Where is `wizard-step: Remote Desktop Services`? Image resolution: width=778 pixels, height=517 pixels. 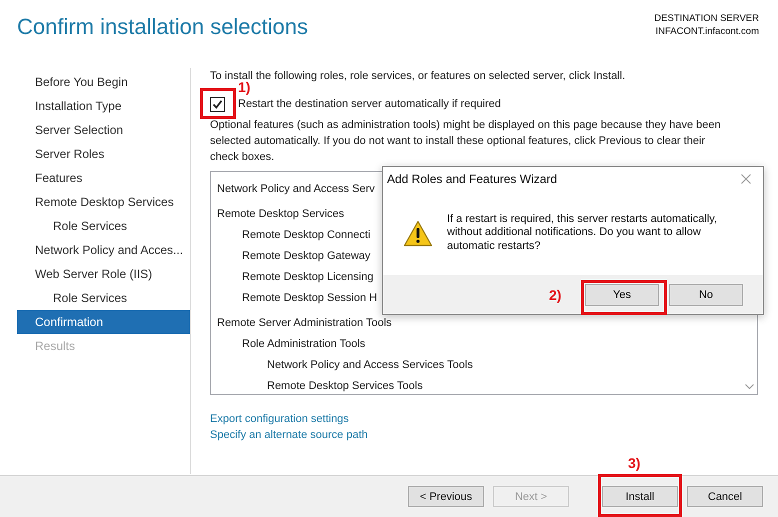
wizard-step: Remote Desktop Services is located at coordinates (103, 202).